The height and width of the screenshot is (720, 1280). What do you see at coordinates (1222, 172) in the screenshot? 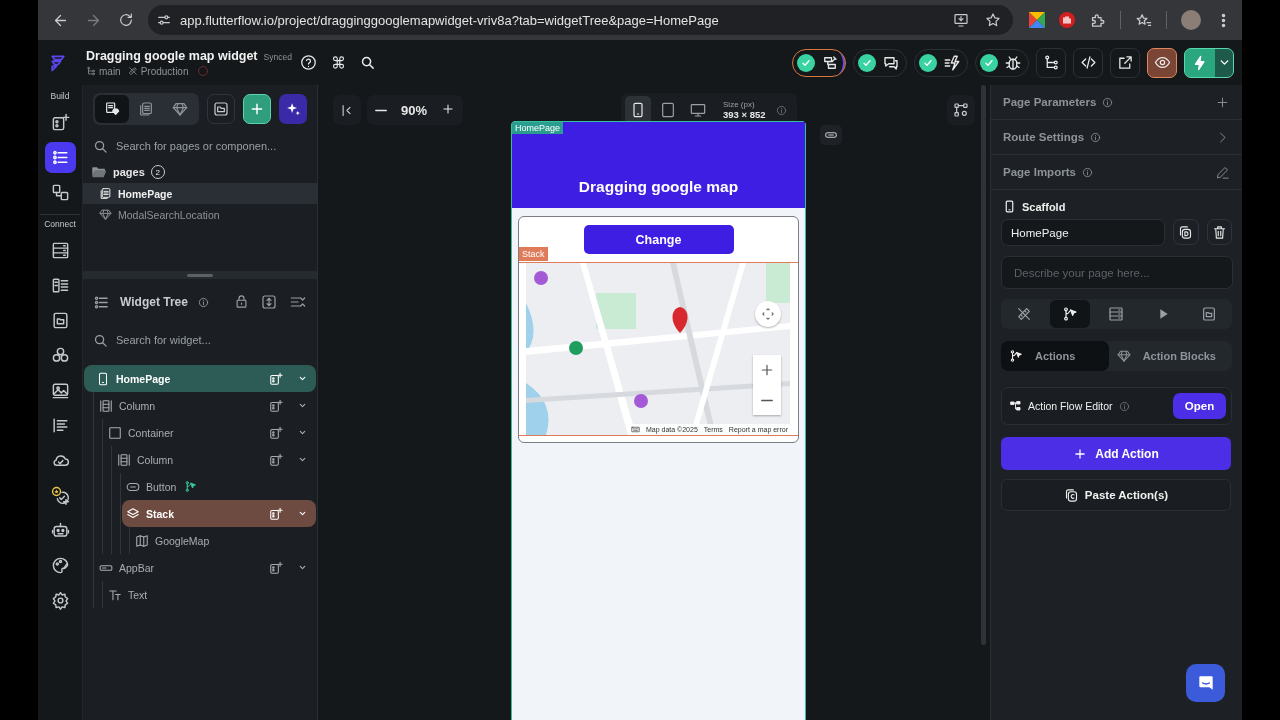
I see `edit-icon` at bounding box center [1222, 172].